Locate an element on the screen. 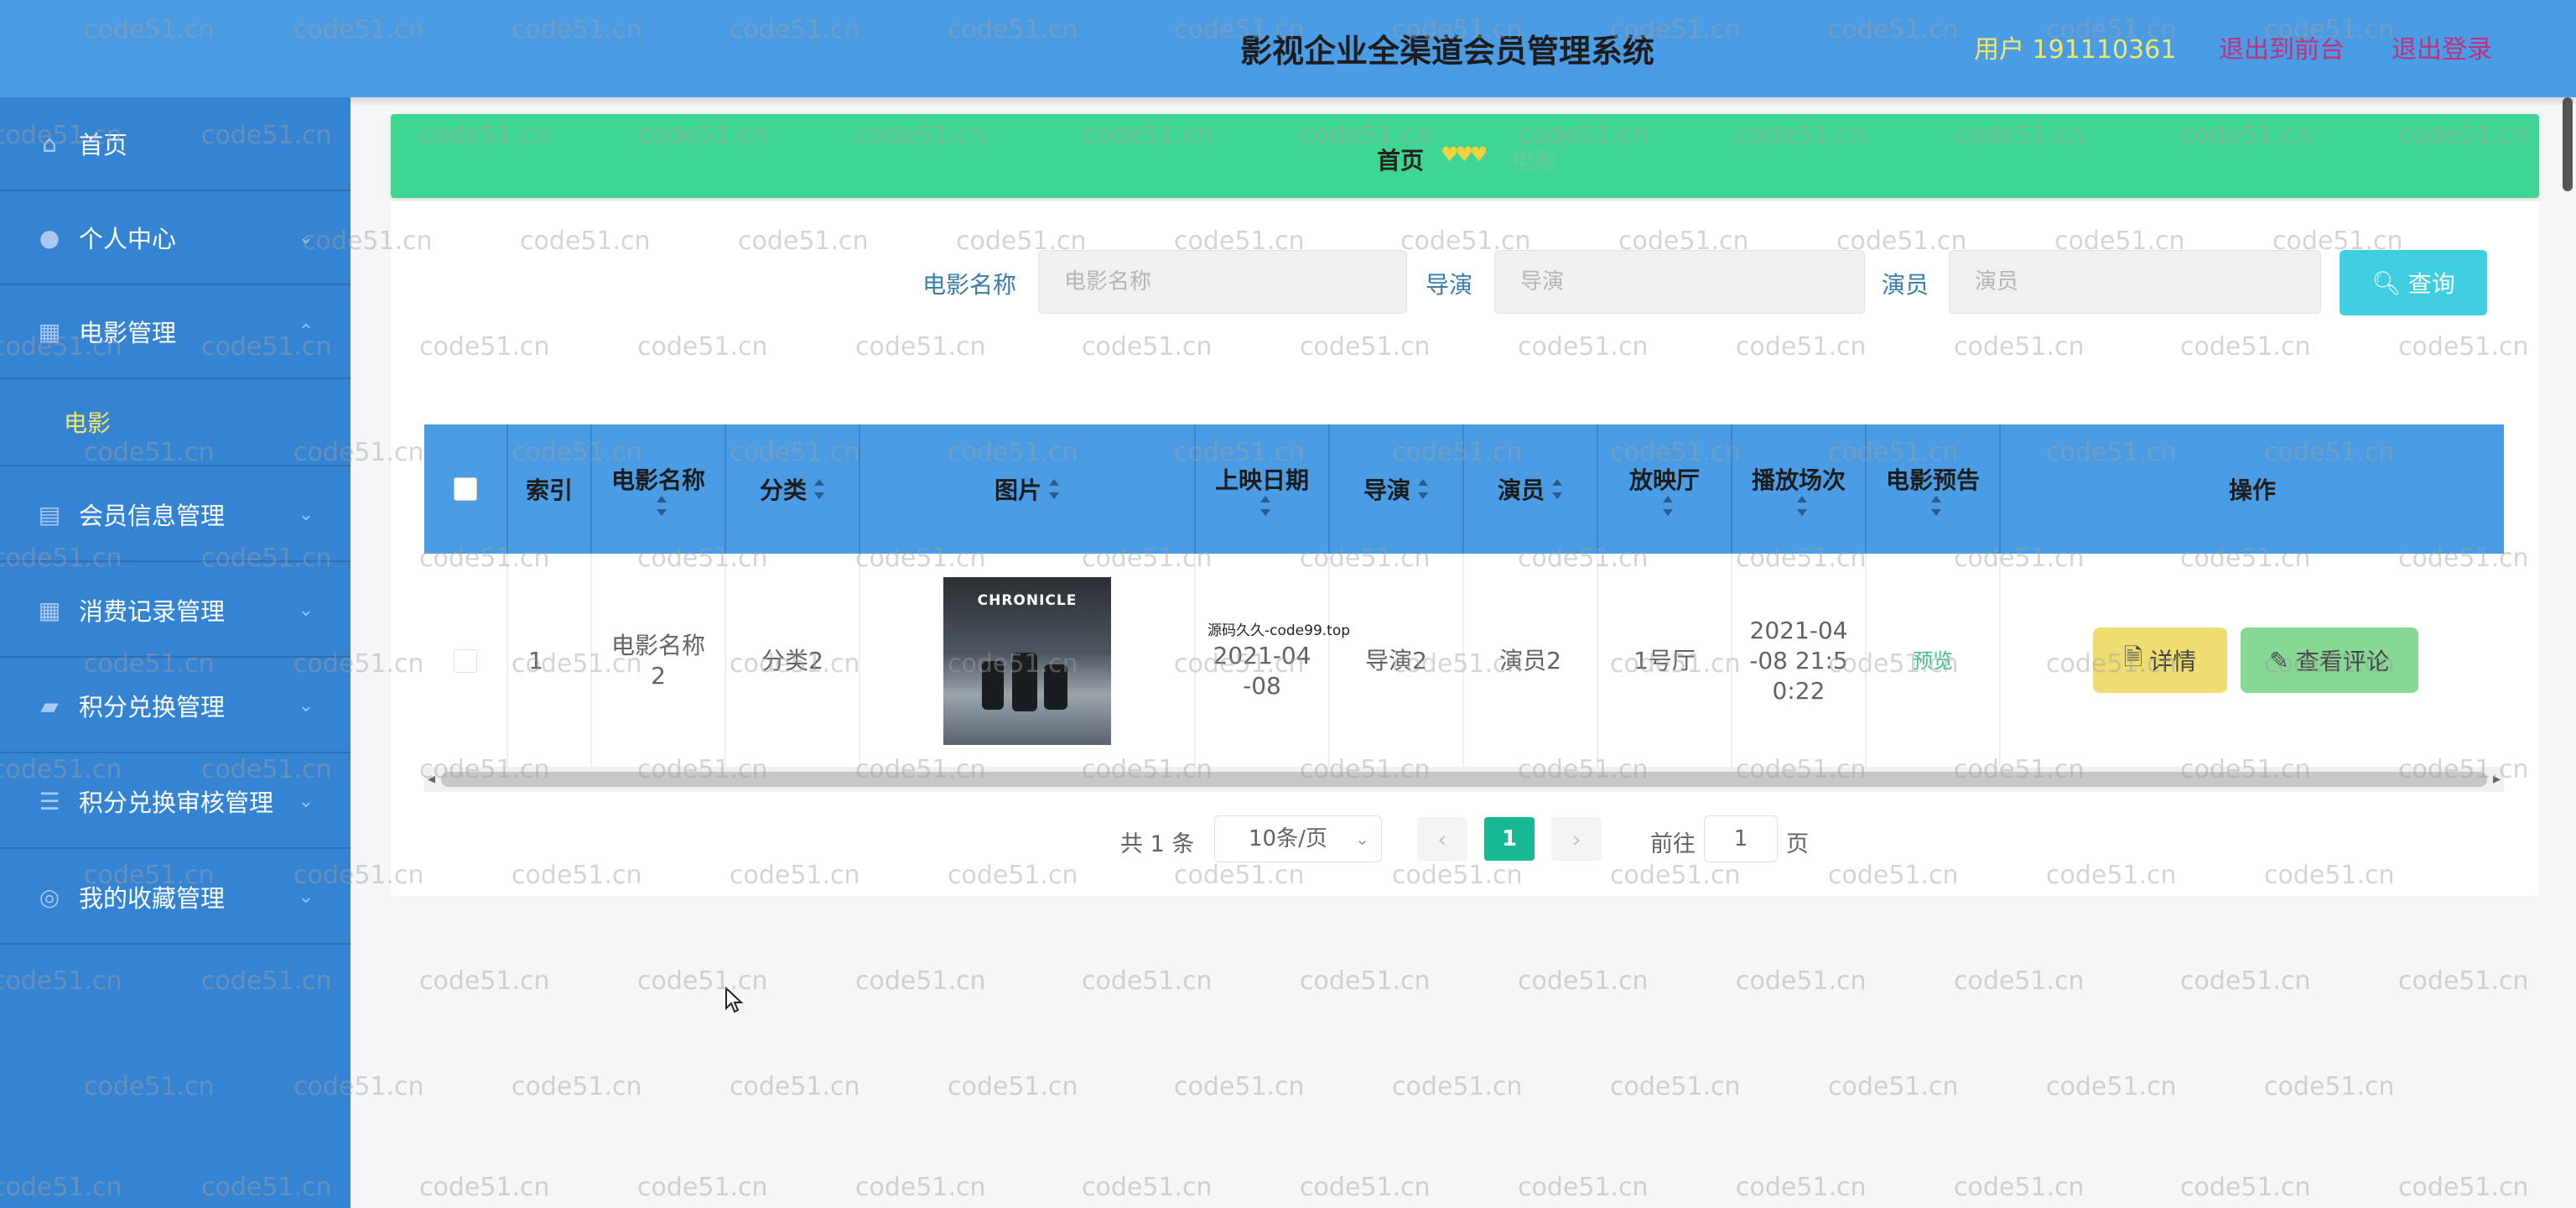 The image size is (2576, 1208). header-movie-name: 电影名称 is located at coordinates (659, 489).